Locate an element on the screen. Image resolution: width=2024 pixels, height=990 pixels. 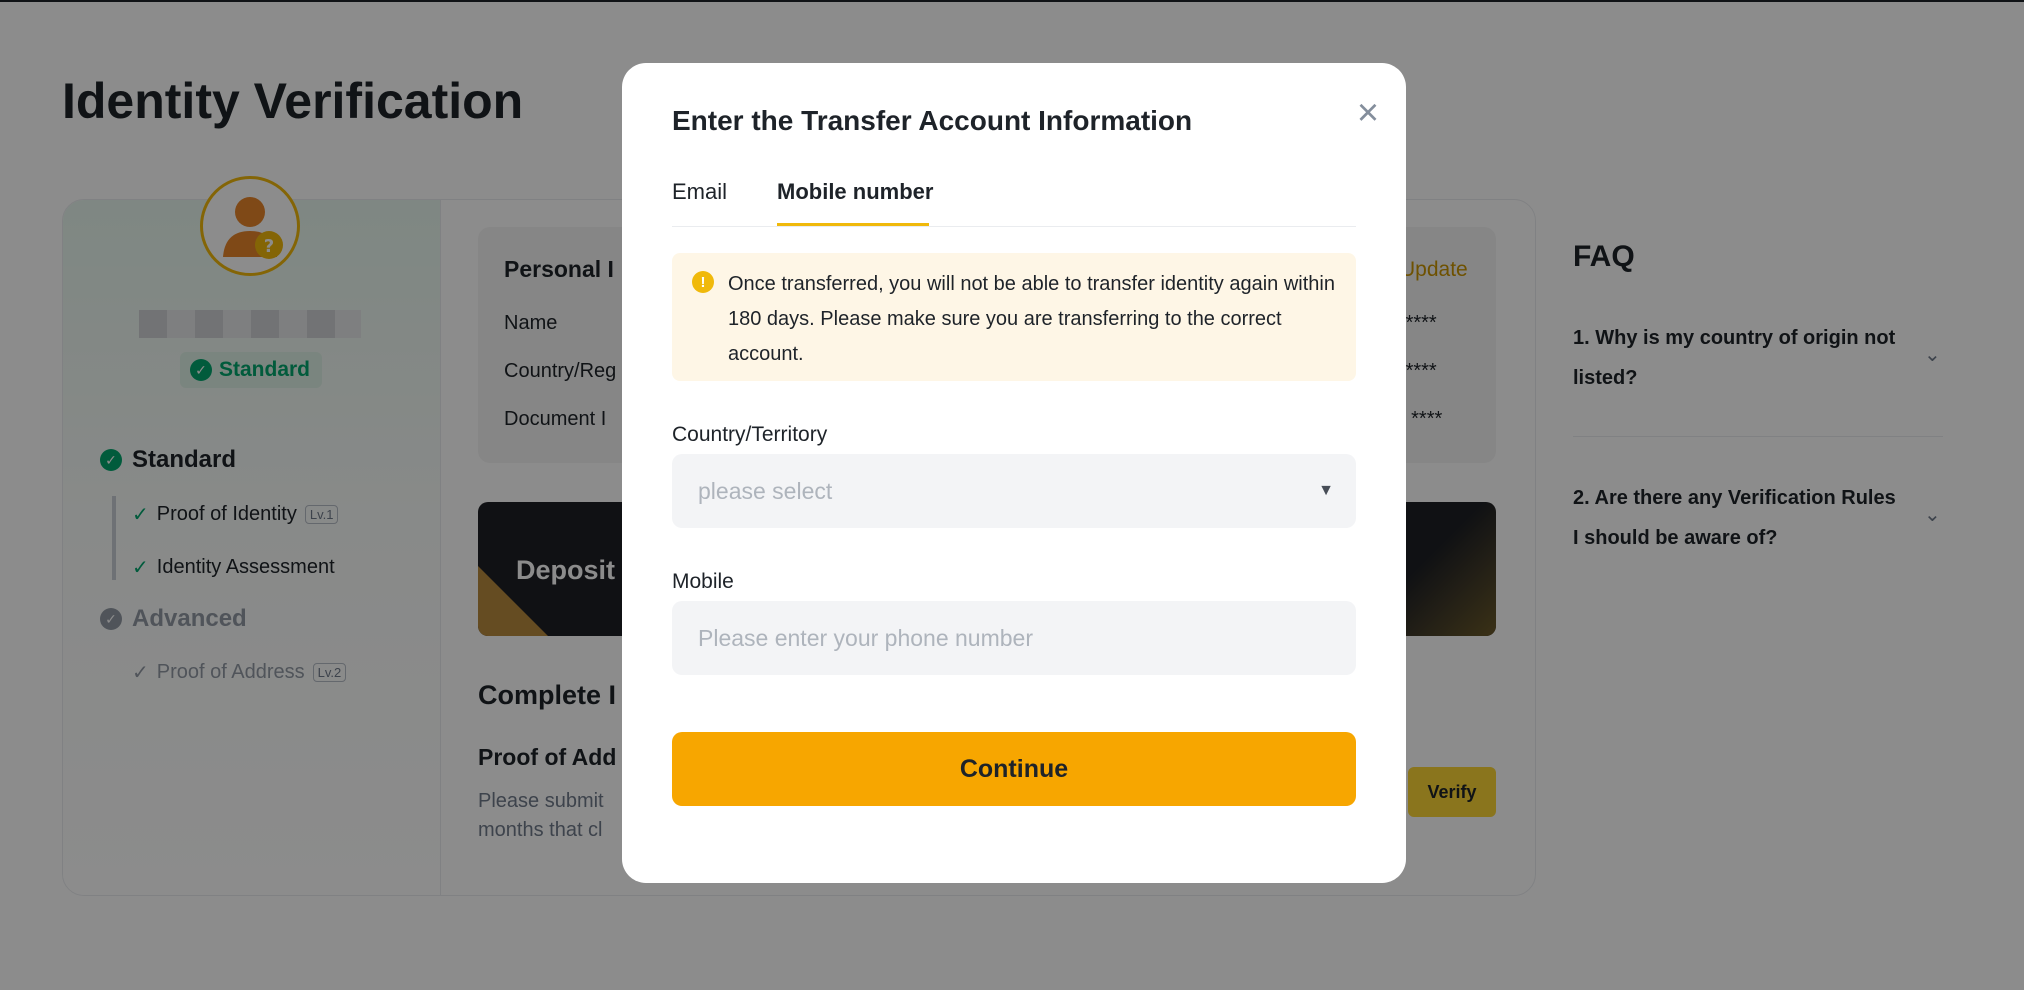
modal-title: Enter the Transfer Account Information is located at coordinates (932, 120).